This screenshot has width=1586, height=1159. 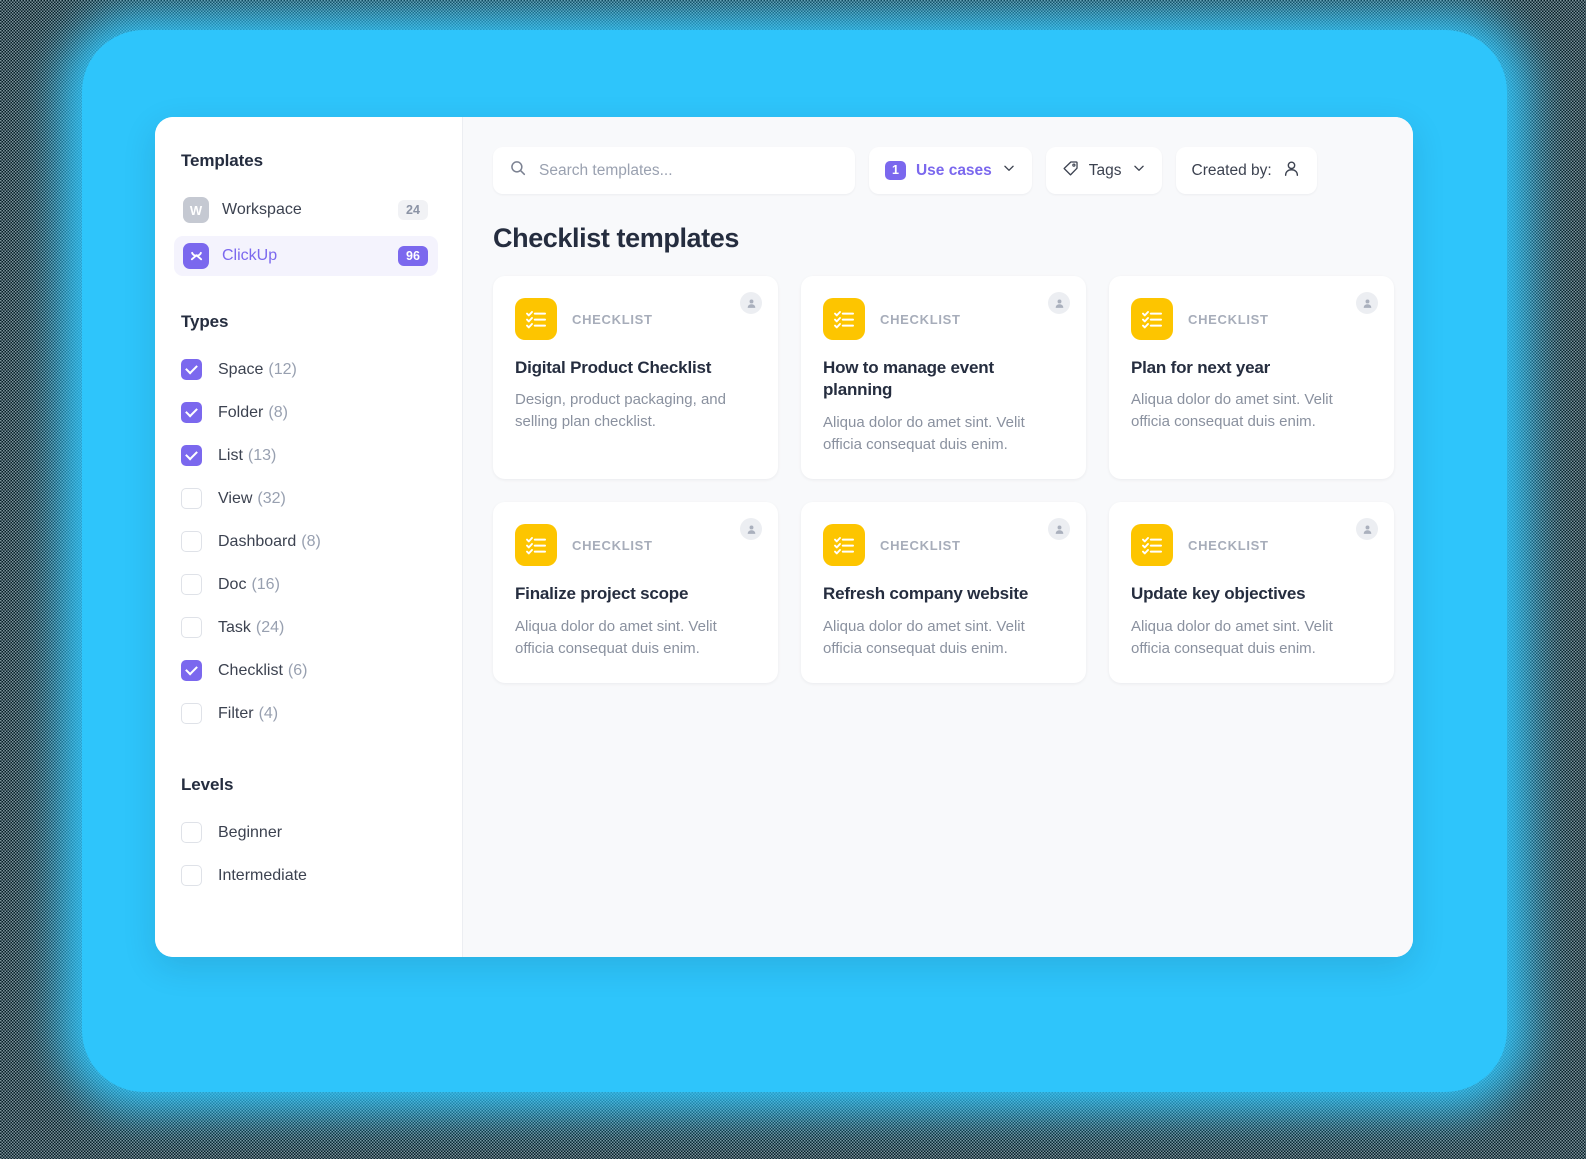 What do you see at coordinates (257, 541) in the screenshot?
I see `filter-label: Dashboard` at bounding box center [257, 541].